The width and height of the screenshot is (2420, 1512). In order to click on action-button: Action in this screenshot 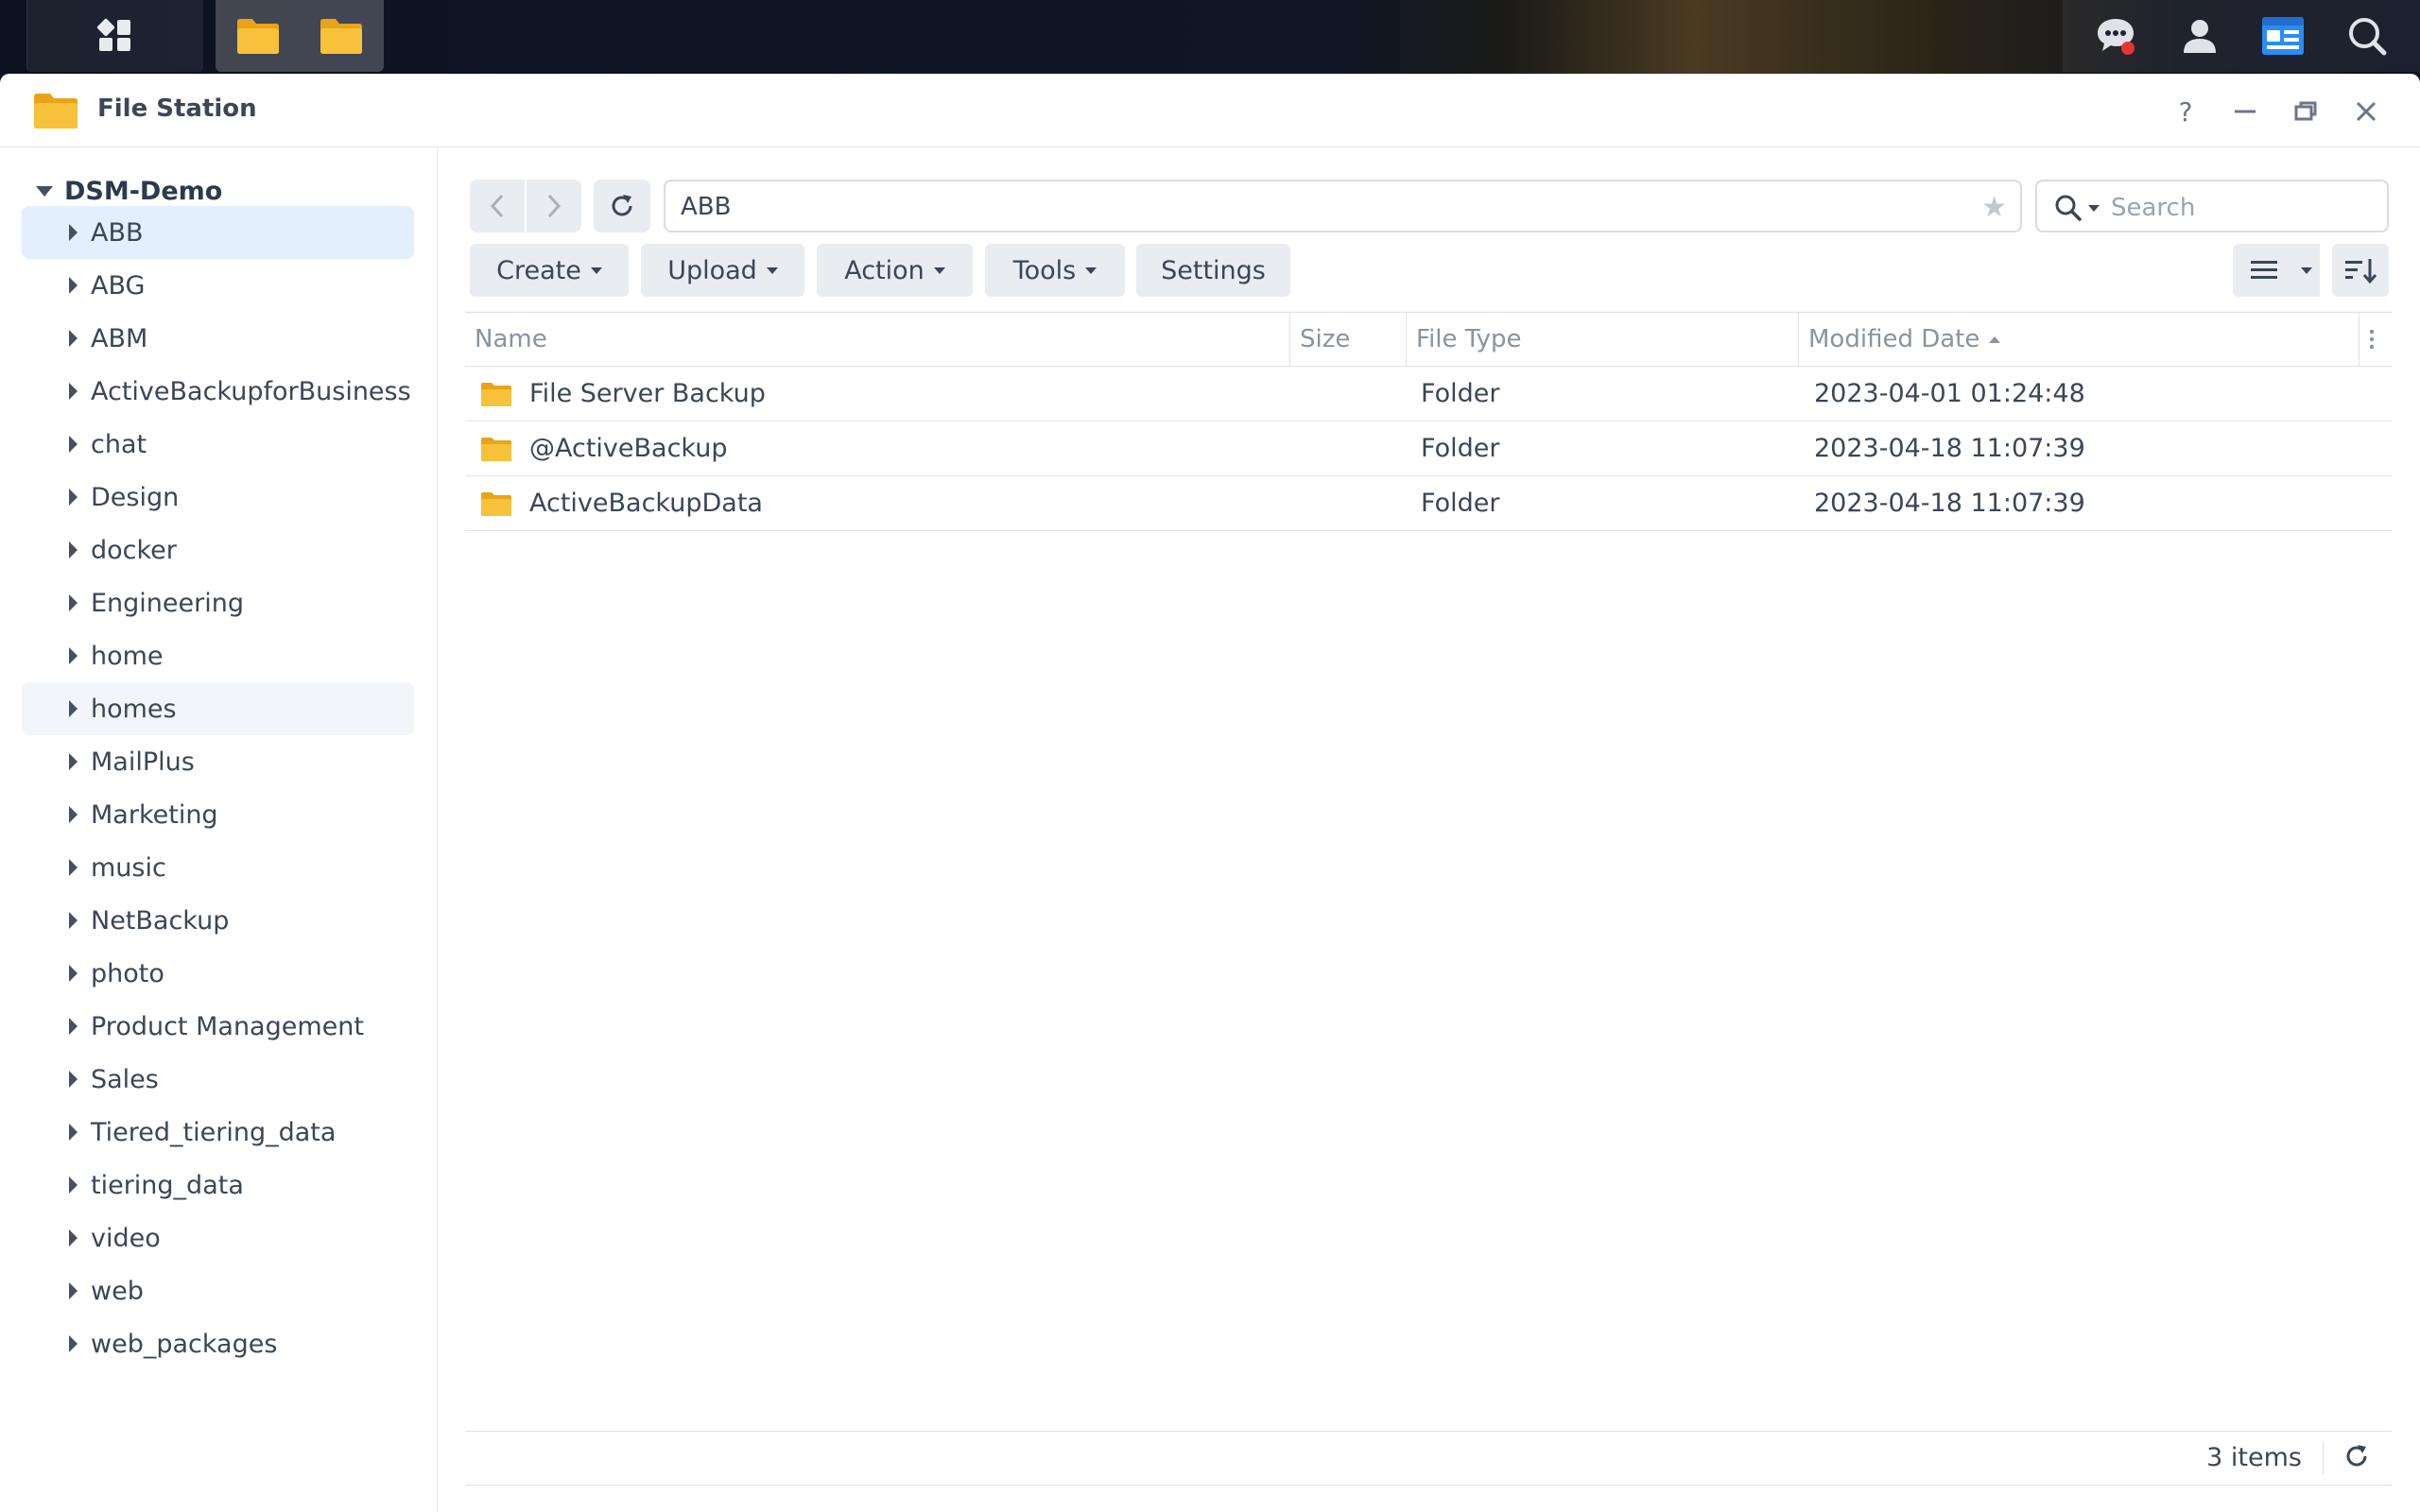, I will do `click(895, 270)`.